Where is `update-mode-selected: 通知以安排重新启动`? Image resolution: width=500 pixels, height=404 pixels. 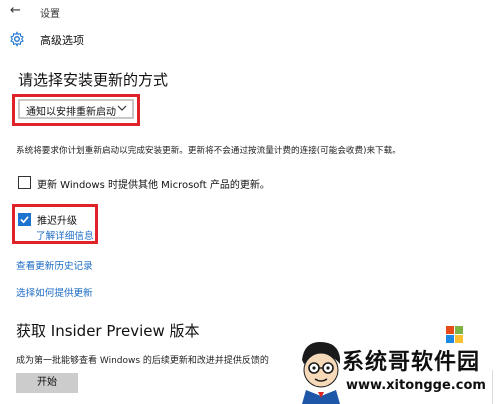 update-mode-selected: 通知以安排重新启动 is located at coordinates (71, 112).